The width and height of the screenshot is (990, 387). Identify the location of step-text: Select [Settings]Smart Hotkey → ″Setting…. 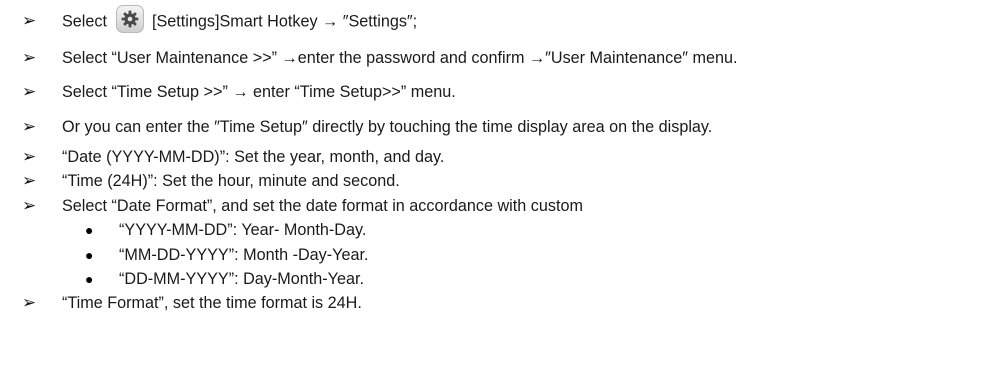
(240, 19).